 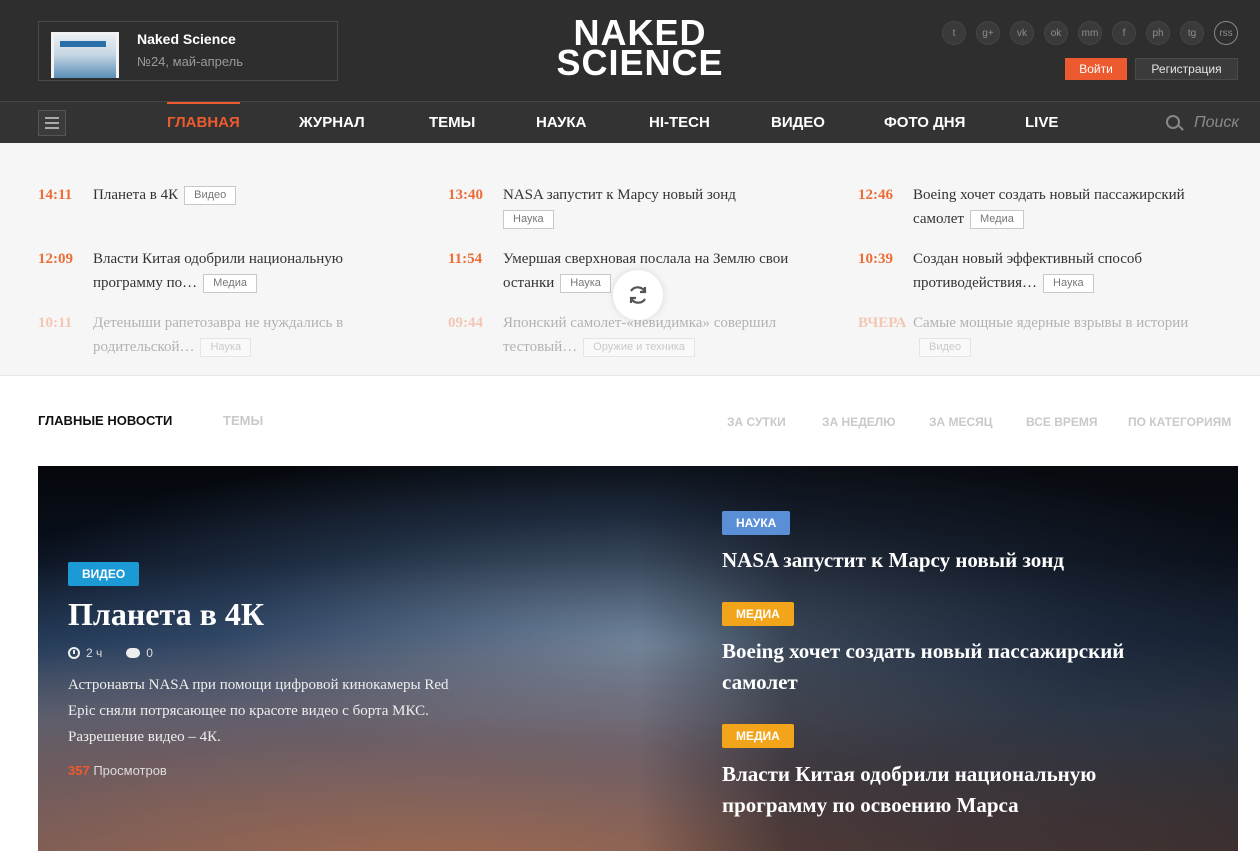 What do you see at coordinates (882, 323) in the screenshot?
I see `news-time: ВЧЕРА` at bounding box center [882, 323].